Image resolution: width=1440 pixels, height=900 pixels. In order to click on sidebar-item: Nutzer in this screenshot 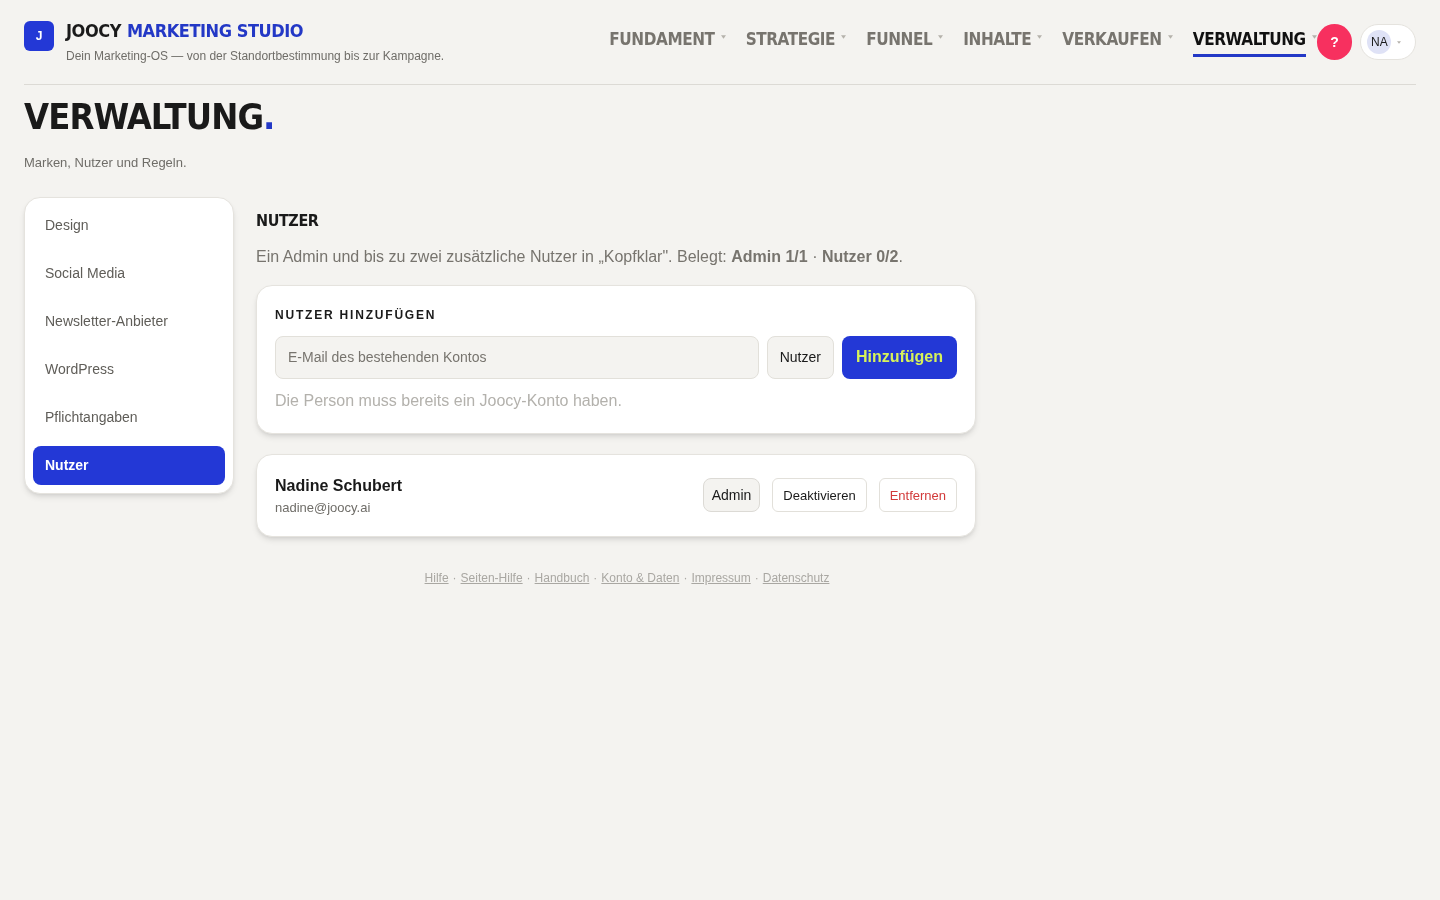, I will do `click(129, 465)`.